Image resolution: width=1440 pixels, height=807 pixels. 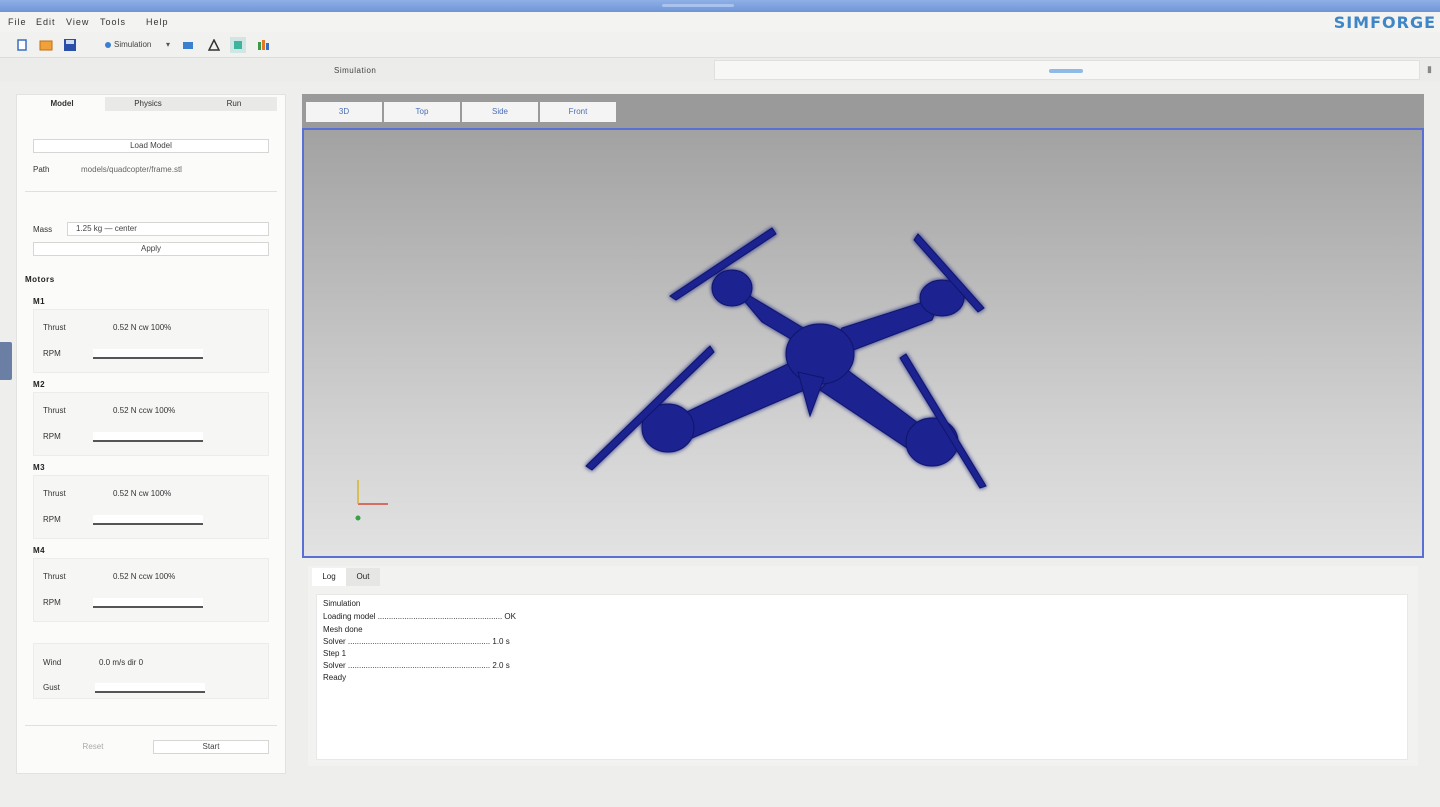 I want to click on select-icon, so click(x=238, y=45).